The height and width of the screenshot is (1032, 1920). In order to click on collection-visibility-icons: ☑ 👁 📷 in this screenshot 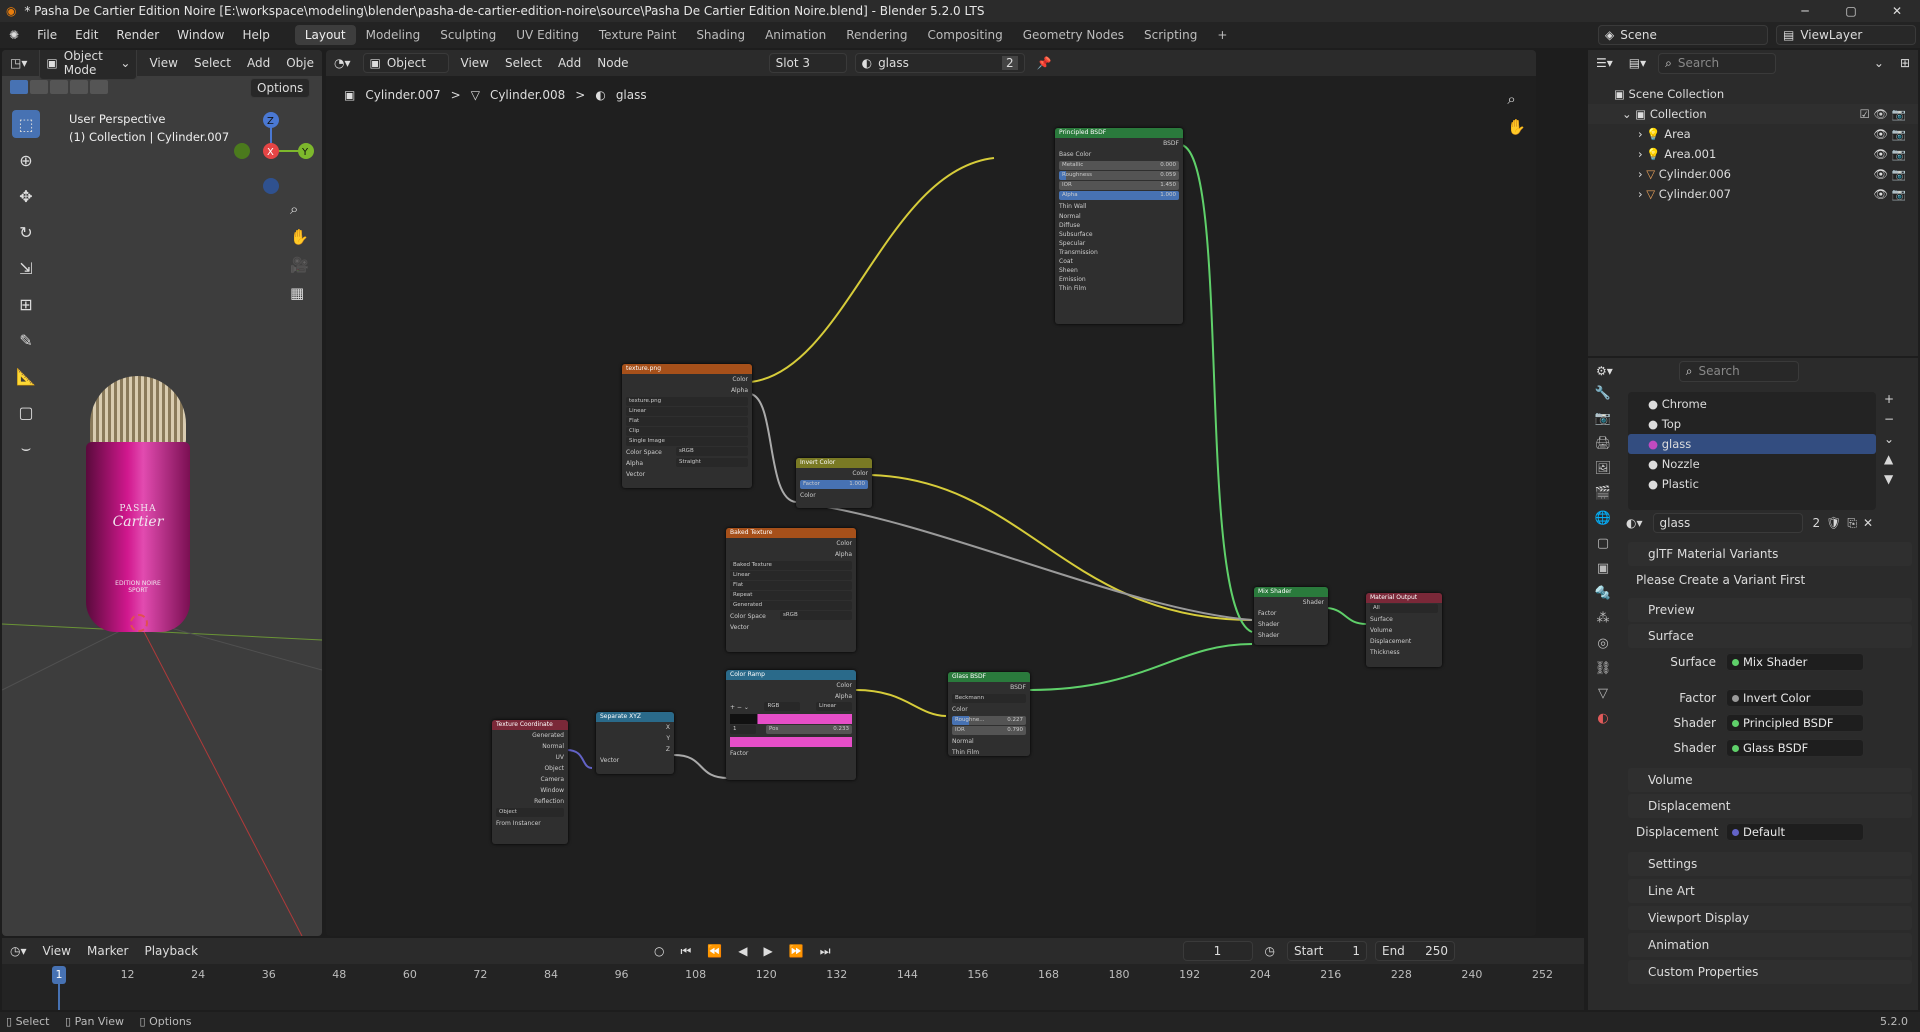, I will do `click(1882, 114)`.